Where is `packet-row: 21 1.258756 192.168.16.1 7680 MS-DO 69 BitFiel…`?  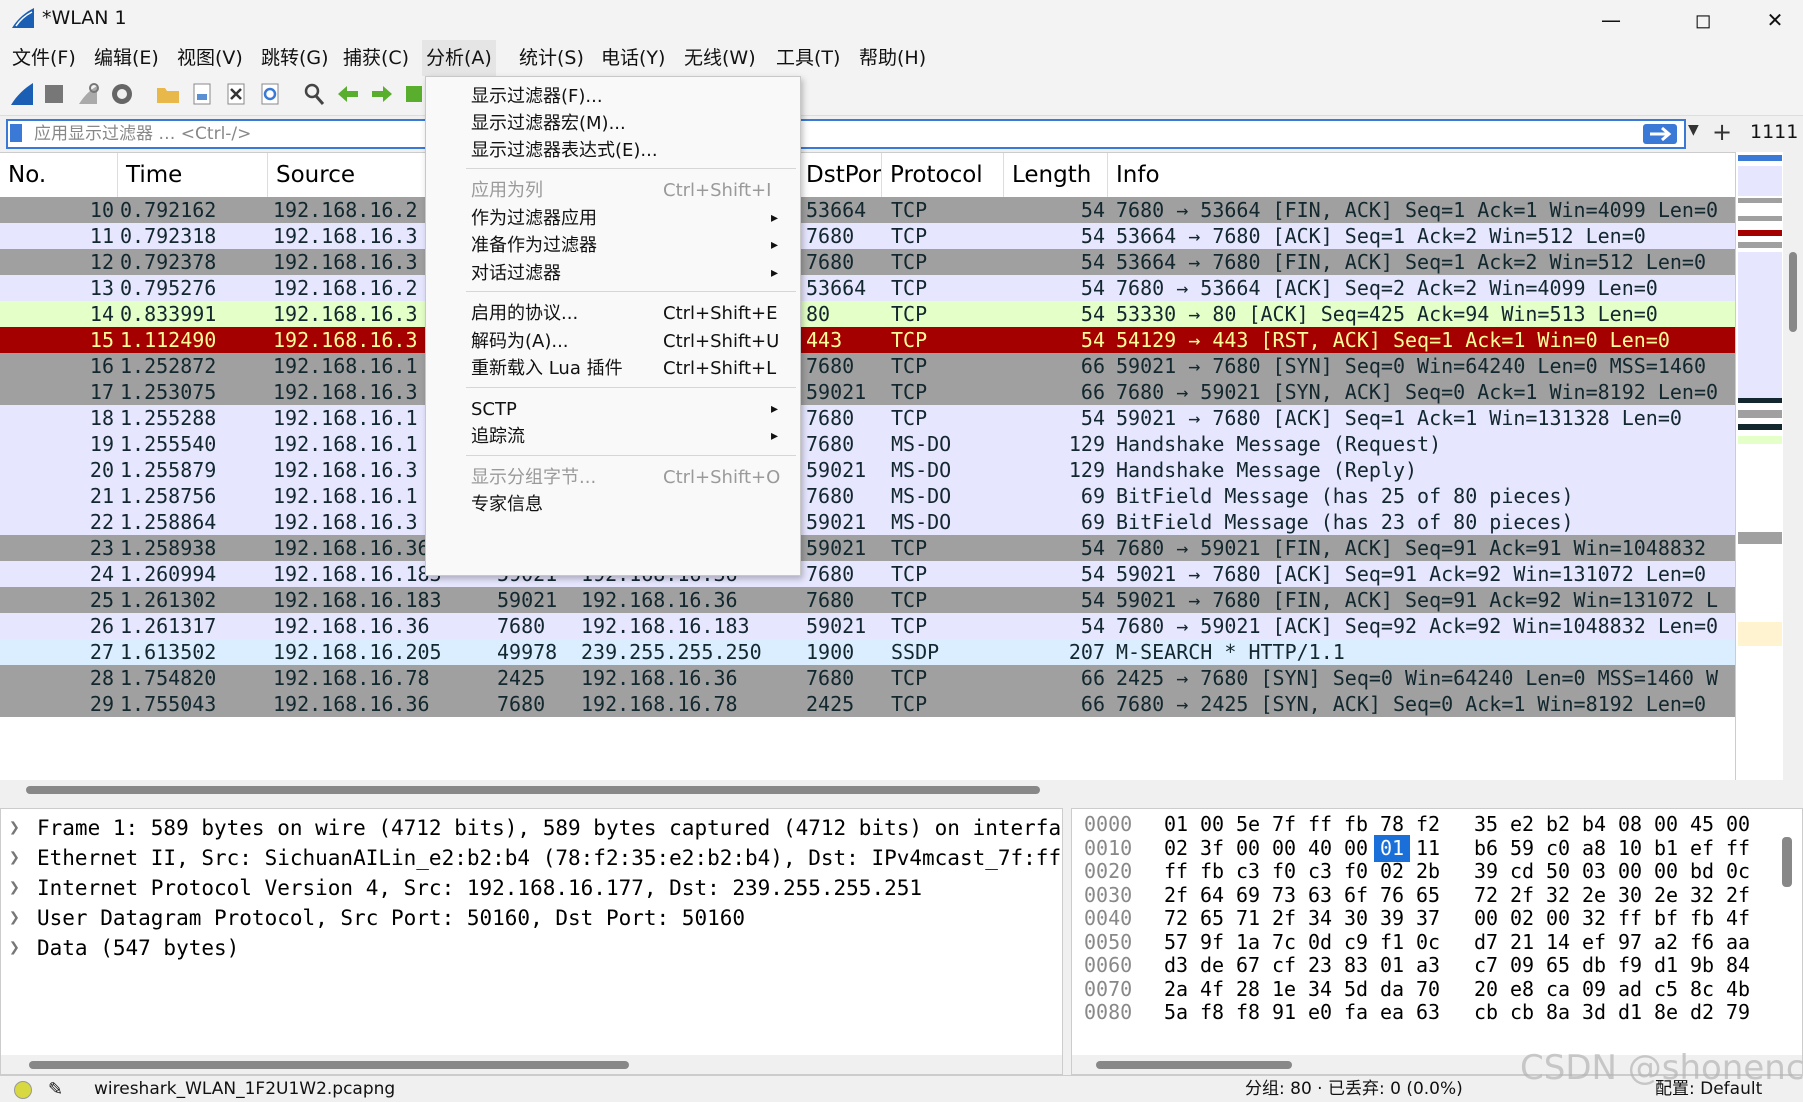 packet-row: 21 1.258756 192.168.16.1 7680 MS-DO 69 BitFiel… is located at coordinates (867, 496).